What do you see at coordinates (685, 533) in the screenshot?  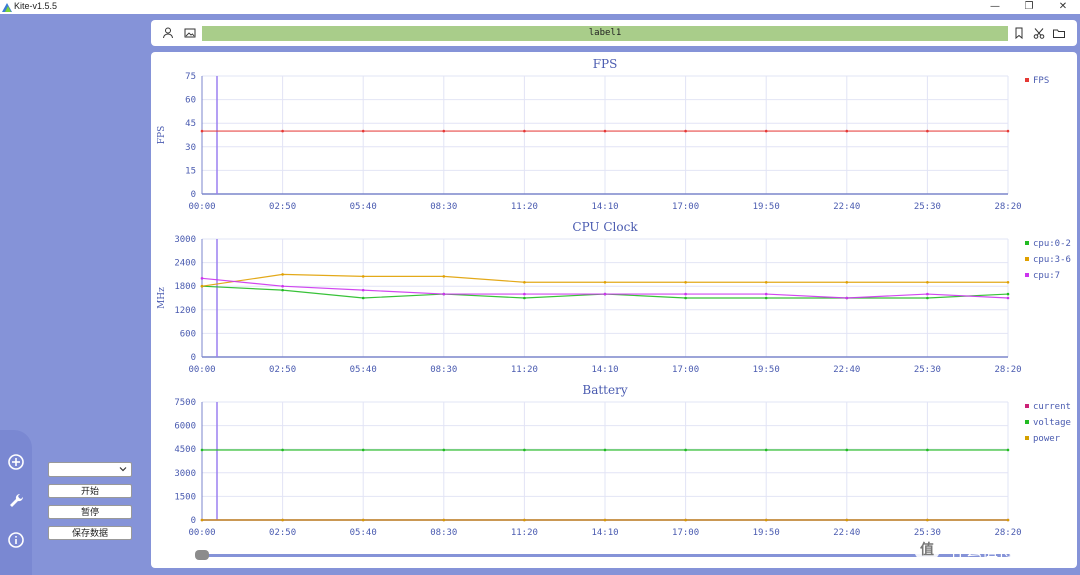 I see `x-tick-label: 17:00` at bounding box center [685, 533].